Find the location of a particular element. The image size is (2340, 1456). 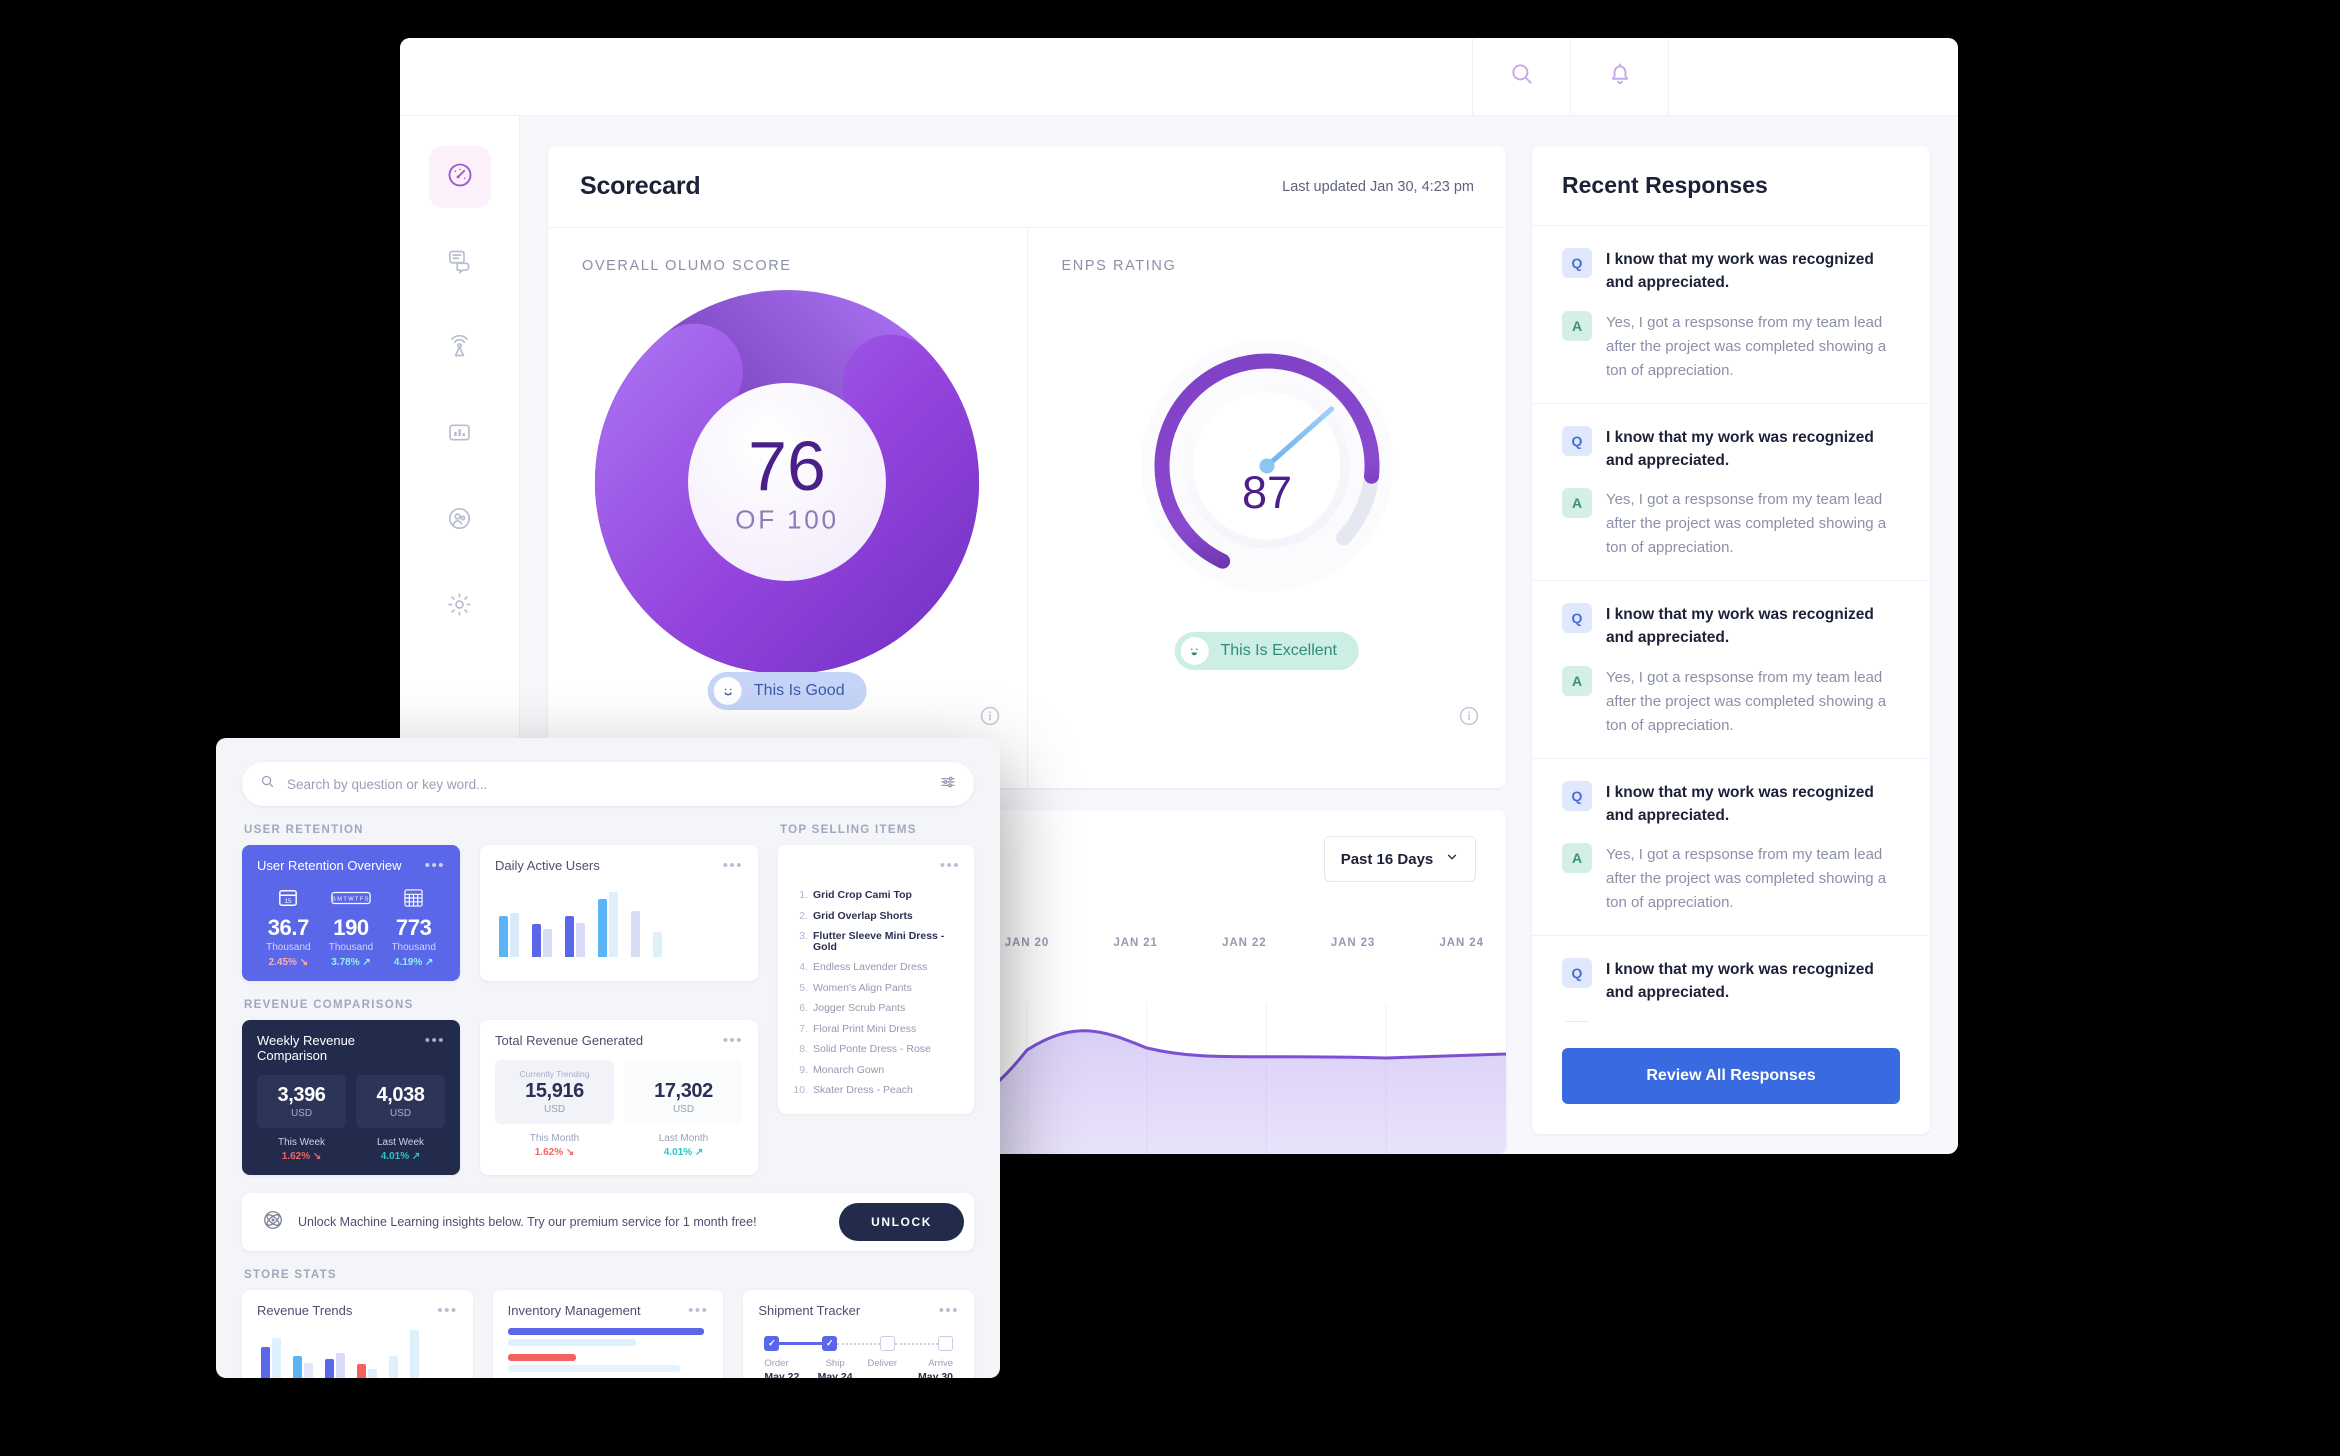

step-checkbox-deliver is located at coordinates (888, 1343).